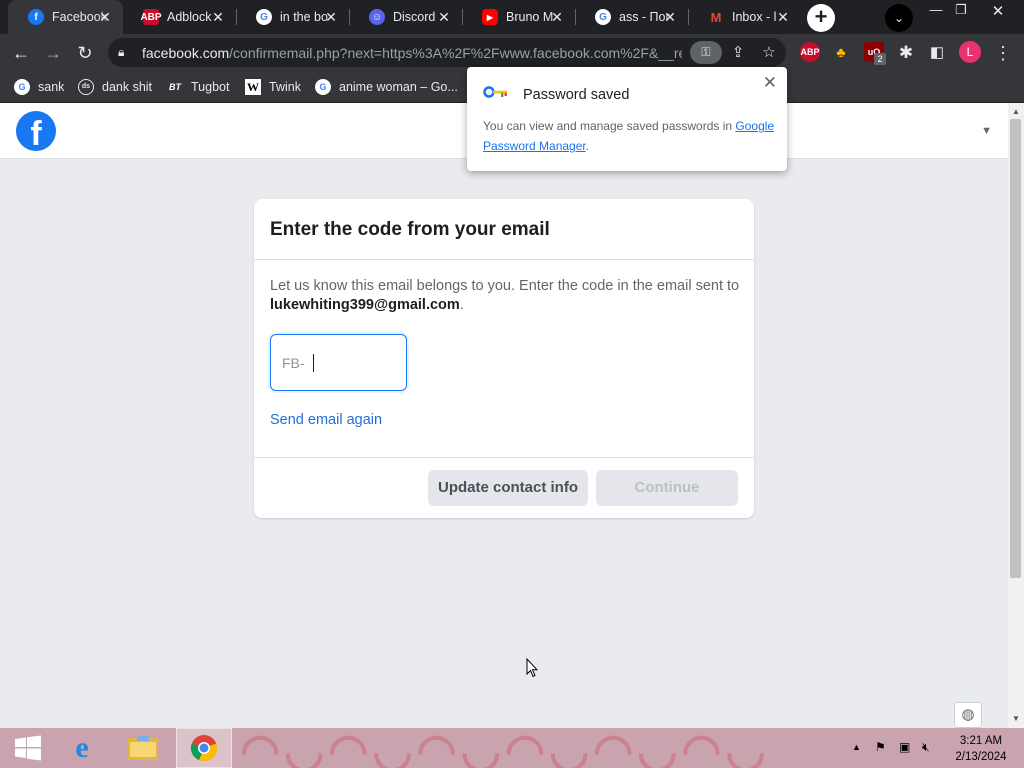 The width and height of the screenshot is (1024, 768). What do you see at coordinates (744, 17) in the screenshot?
I see `tab-gmail: M Inbox - l ✕` at bounding box center [744, 17].